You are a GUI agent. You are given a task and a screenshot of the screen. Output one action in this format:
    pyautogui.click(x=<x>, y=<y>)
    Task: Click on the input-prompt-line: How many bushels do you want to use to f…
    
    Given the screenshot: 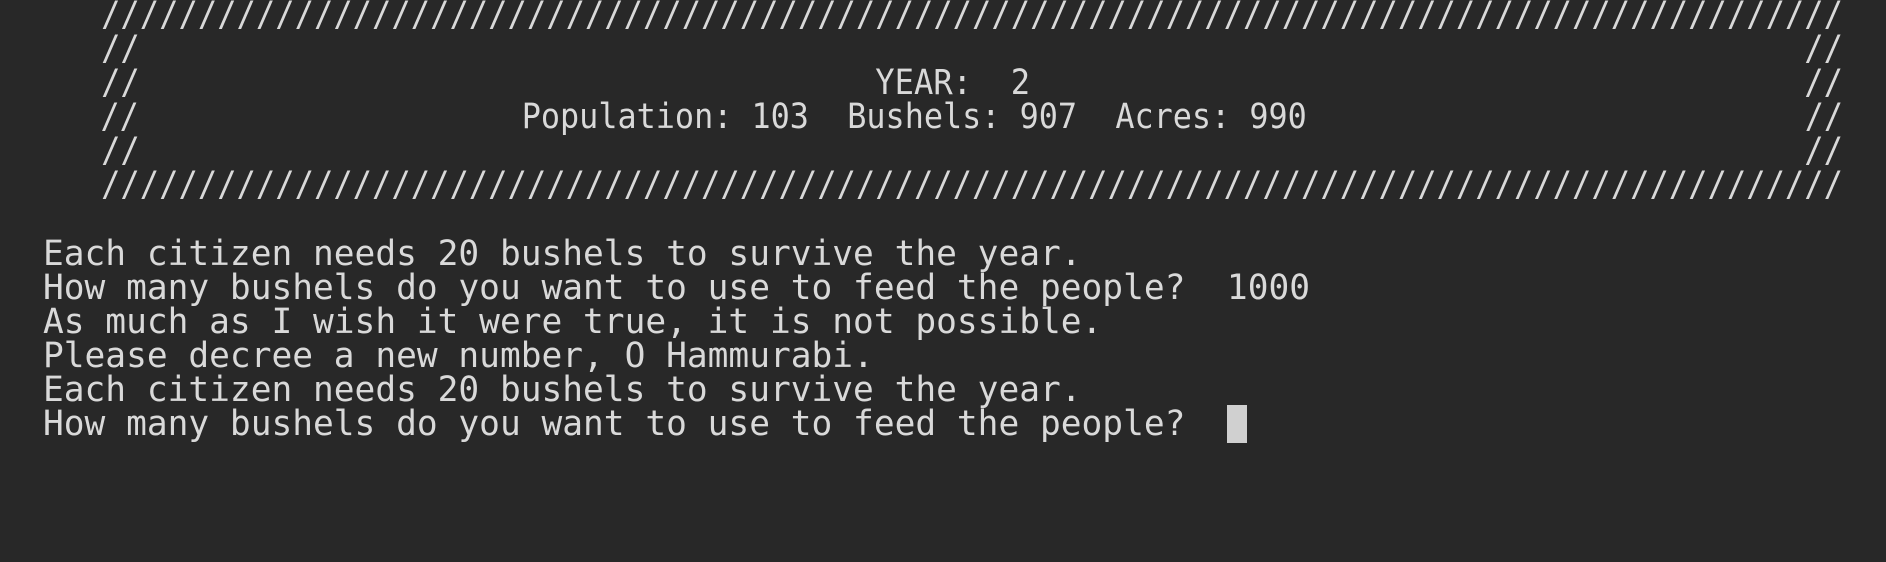 What is the action you would take?
    pyautogui.click(x=645, y=424)
    